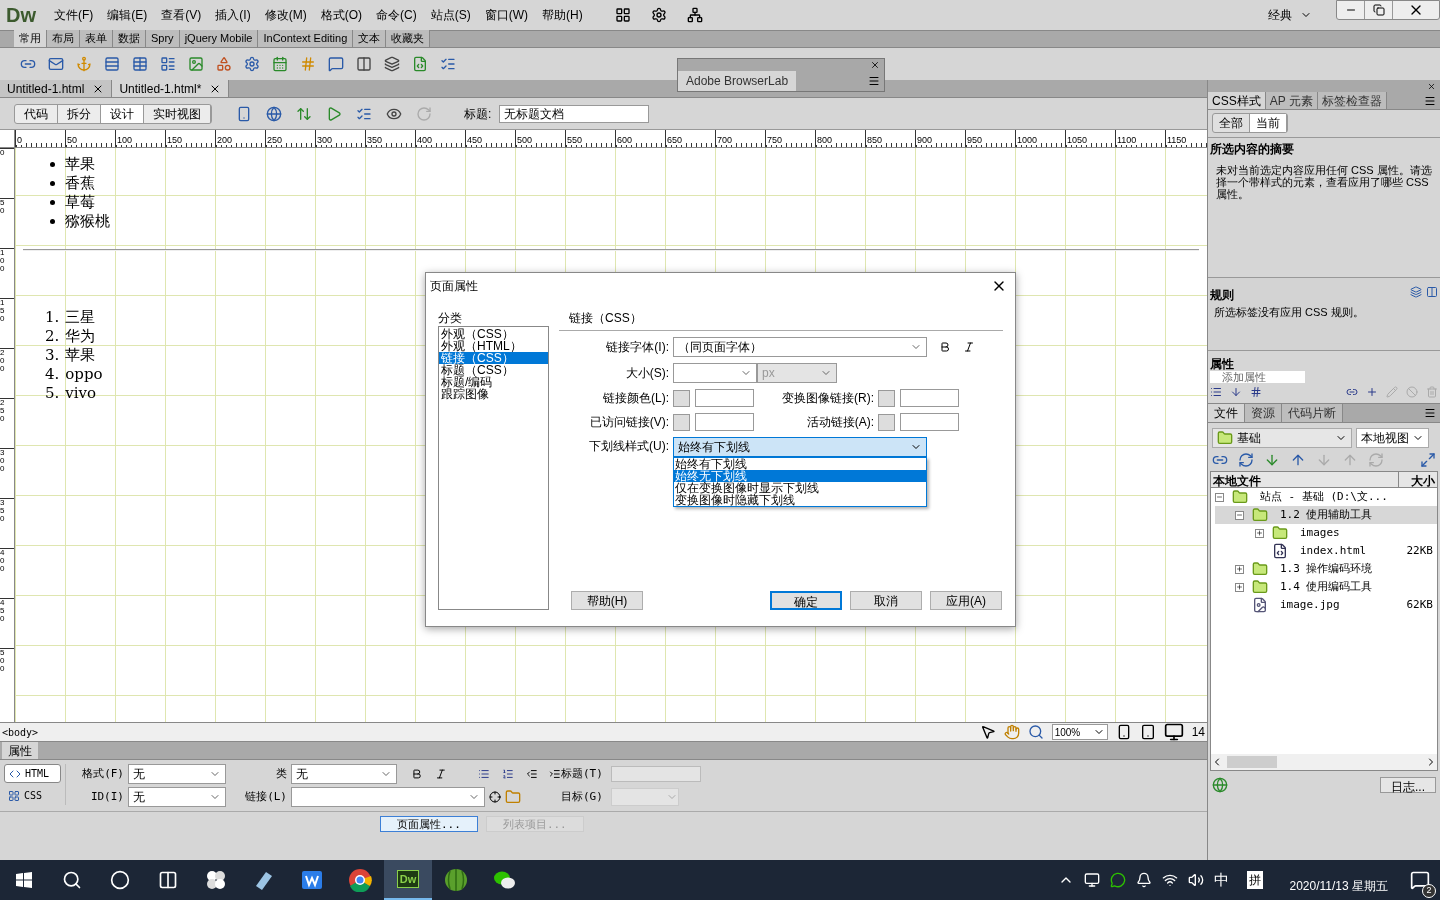 This screenshot has width=1440, height=900. What do you see at coordinates (285, 15) in the screenshot?
I see `menu-item: 修改(M)` at bounding box center [285, 15].